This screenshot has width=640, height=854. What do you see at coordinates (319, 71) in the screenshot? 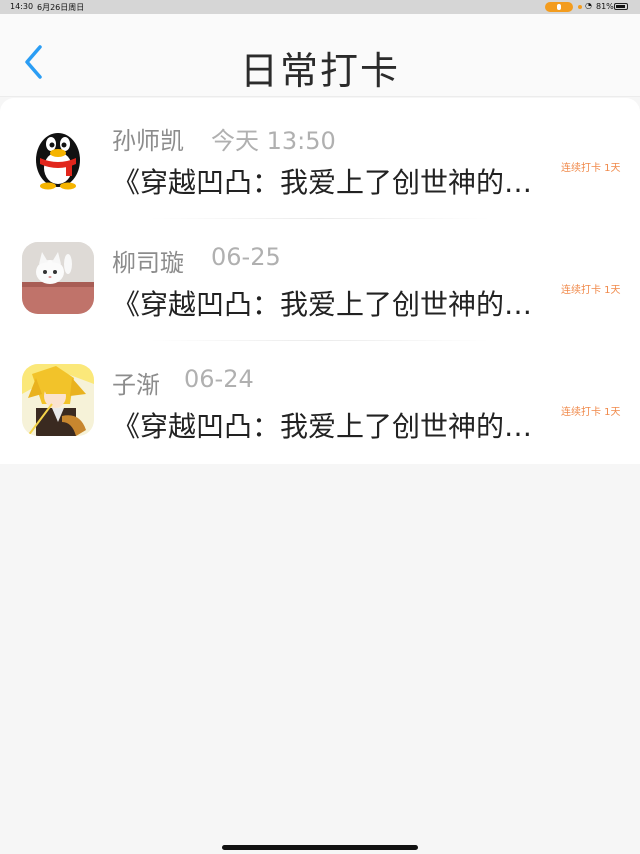
I see `page-title: 日常打卡` at bounding box center [319, 71].